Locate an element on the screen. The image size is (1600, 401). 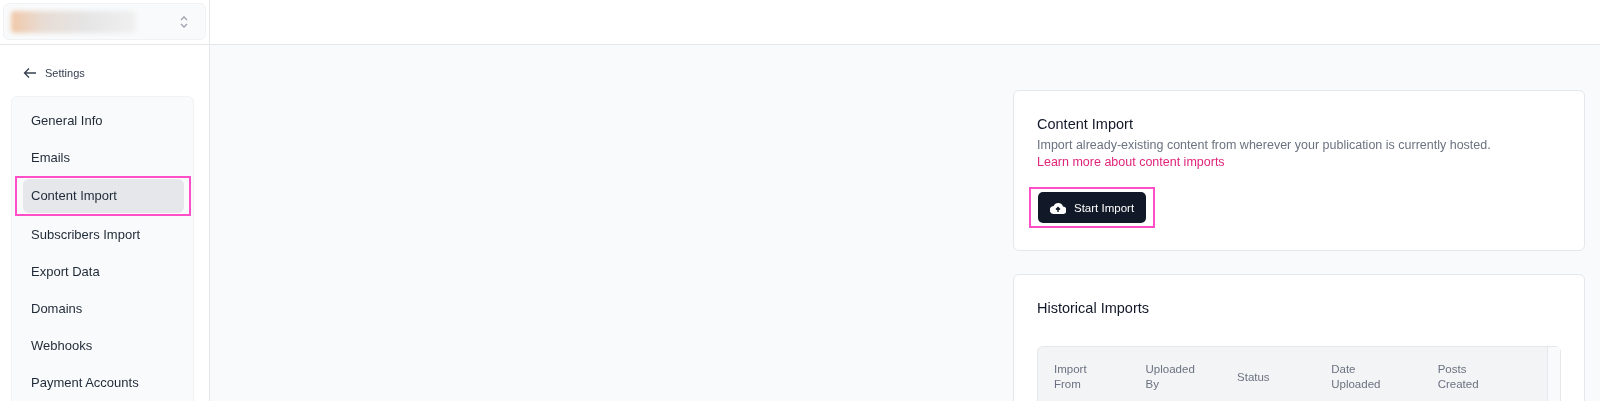
column-header: Date Uploaded is located at coordinates (1356, 377).